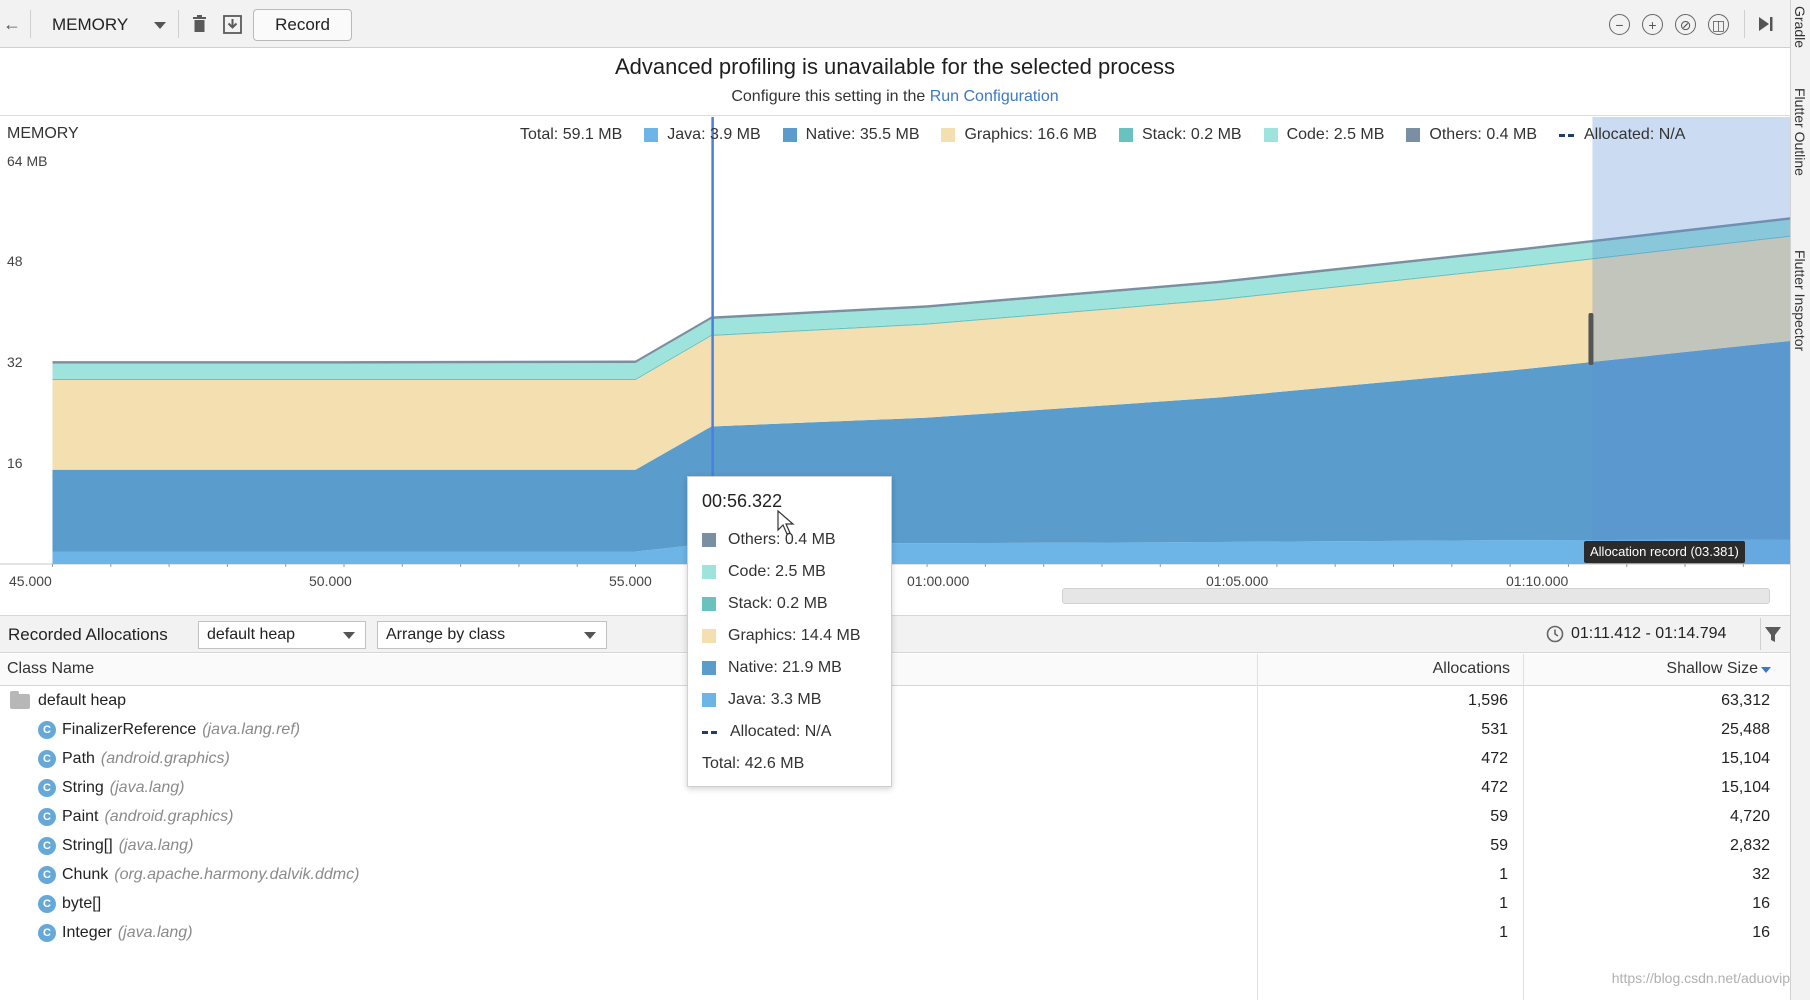 Image resolution: width=1810 pixels, height=1000 pixels. Describe the element at coordinates (1800, 132) in the screenshot. I see `side-tab-flutter-outline: Flutter Outline` at that location.